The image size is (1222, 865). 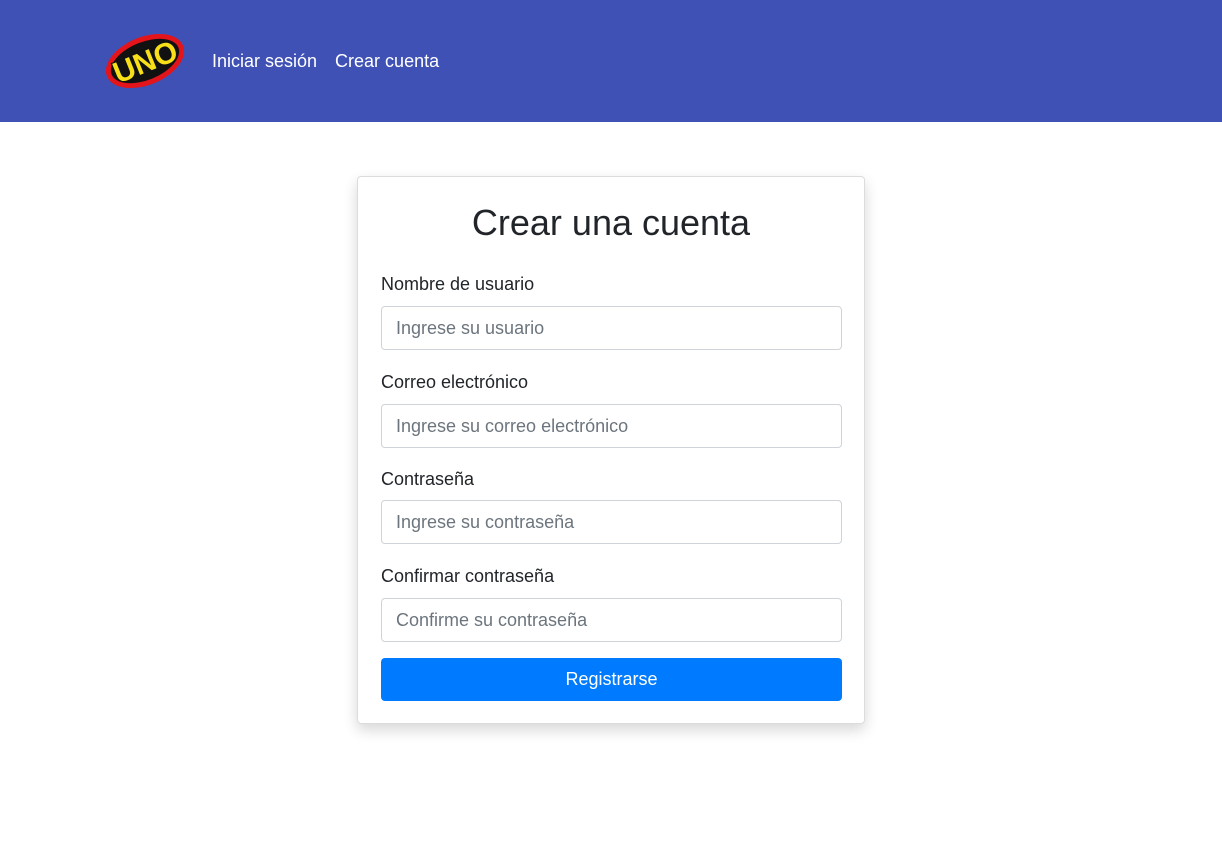 What do you see at coordinates (458, 284) in the screenshot?
I see `username-label: Nombre de usuario` at bounding box center [458, 284].